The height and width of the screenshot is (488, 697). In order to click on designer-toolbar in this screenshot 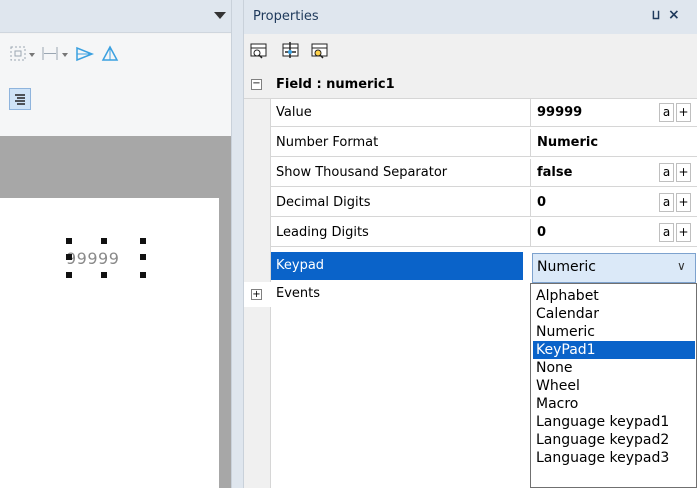, I will do `click(115, 54)`.